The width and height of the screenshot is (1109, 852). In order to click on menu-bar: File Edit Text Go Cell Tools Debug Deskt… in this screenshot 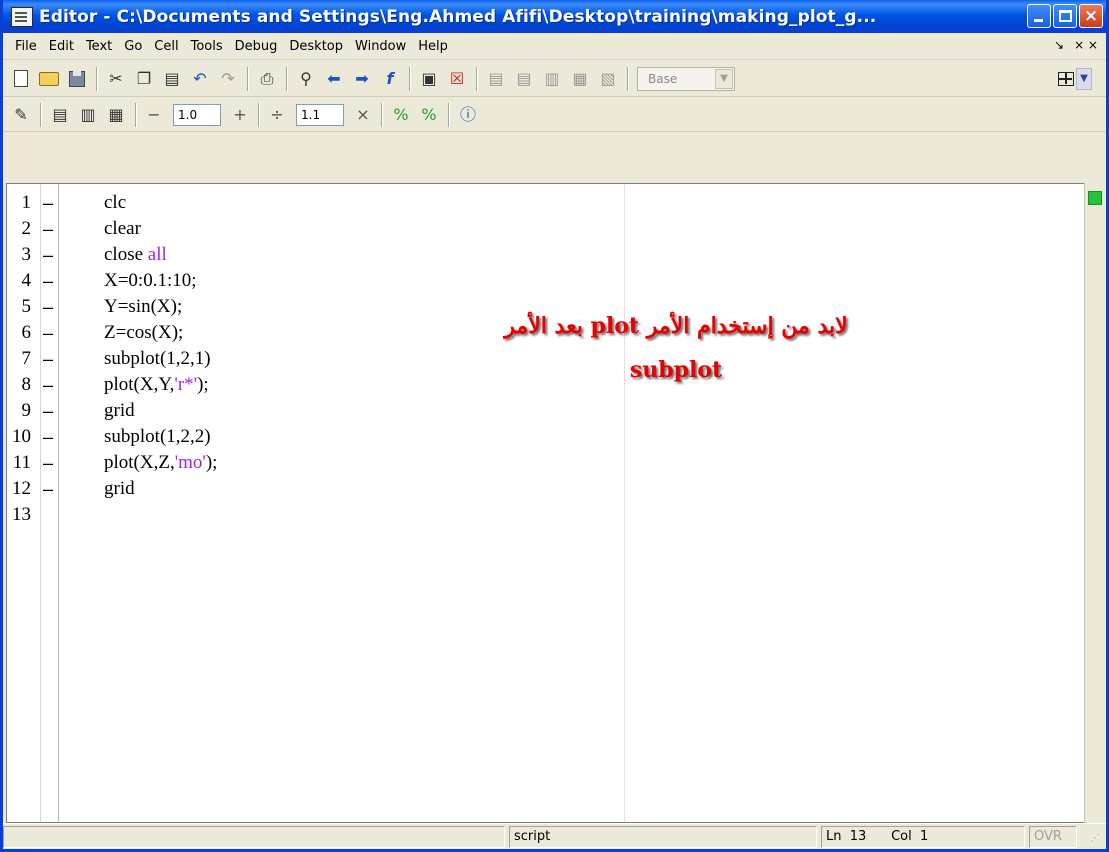, I will do `click(554, 46)`.